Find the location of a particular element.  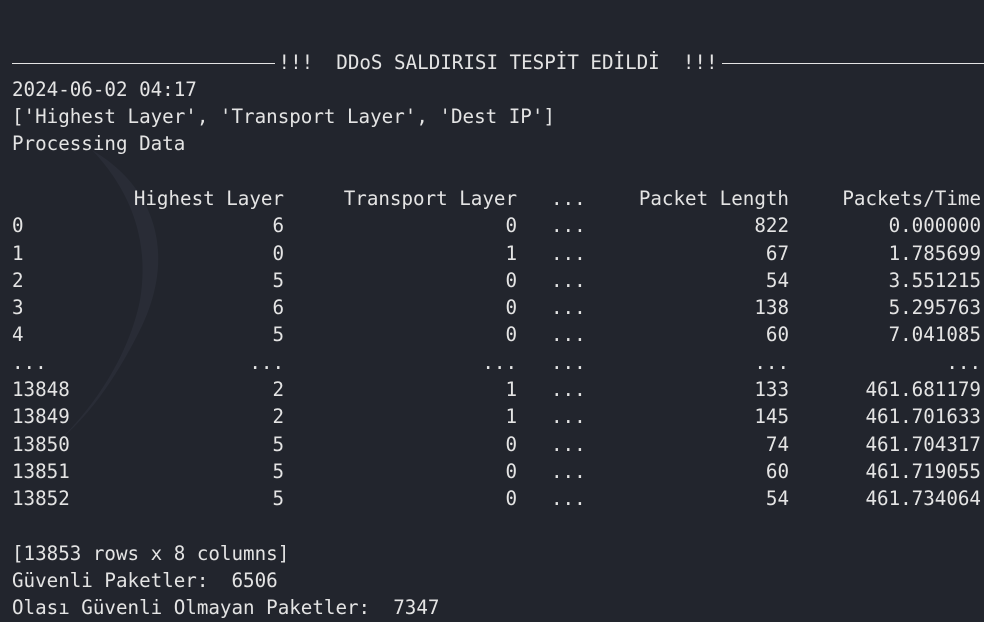

row-index: 13849 is located at coordinates (41, 417).